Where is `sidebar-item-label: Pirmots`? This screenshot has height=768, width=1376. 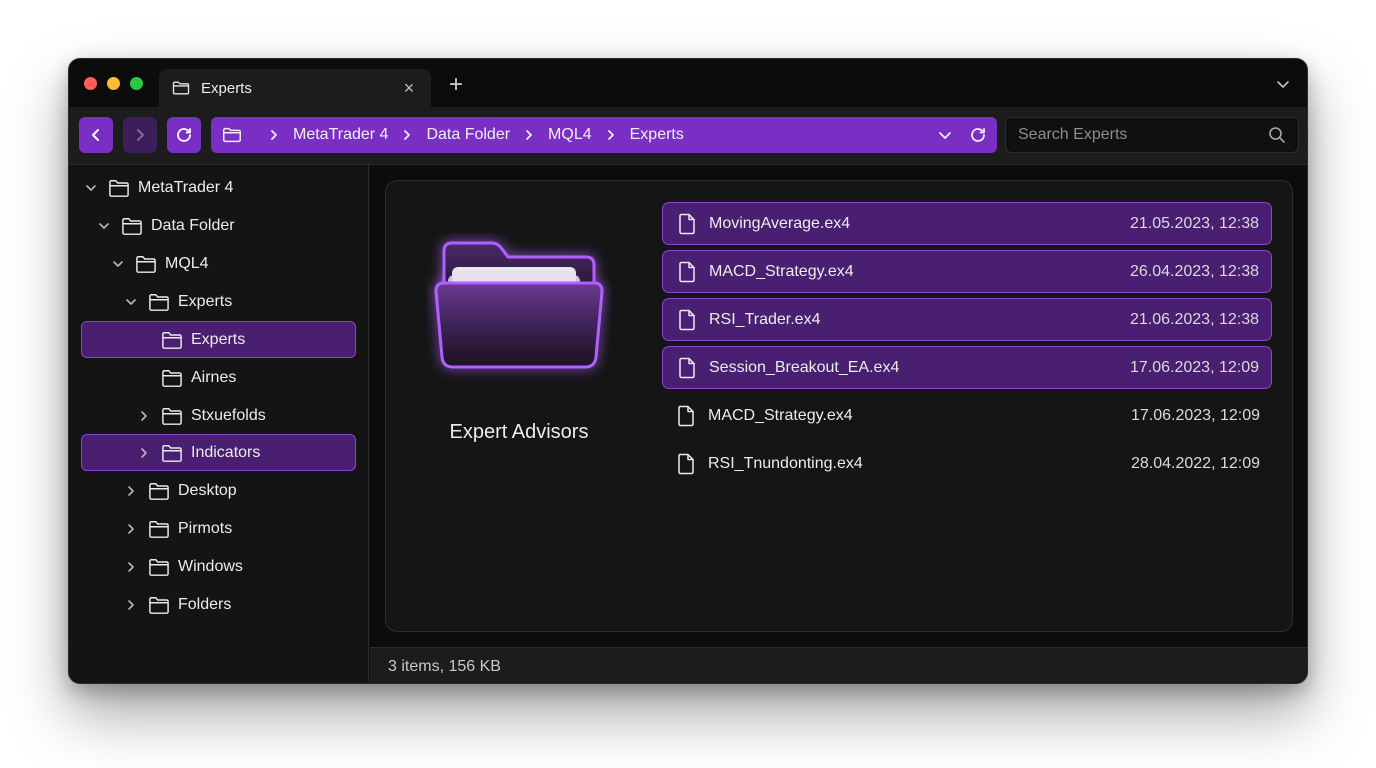
sidebar-item-label: Pirmots is located at coordinates (205, 528).